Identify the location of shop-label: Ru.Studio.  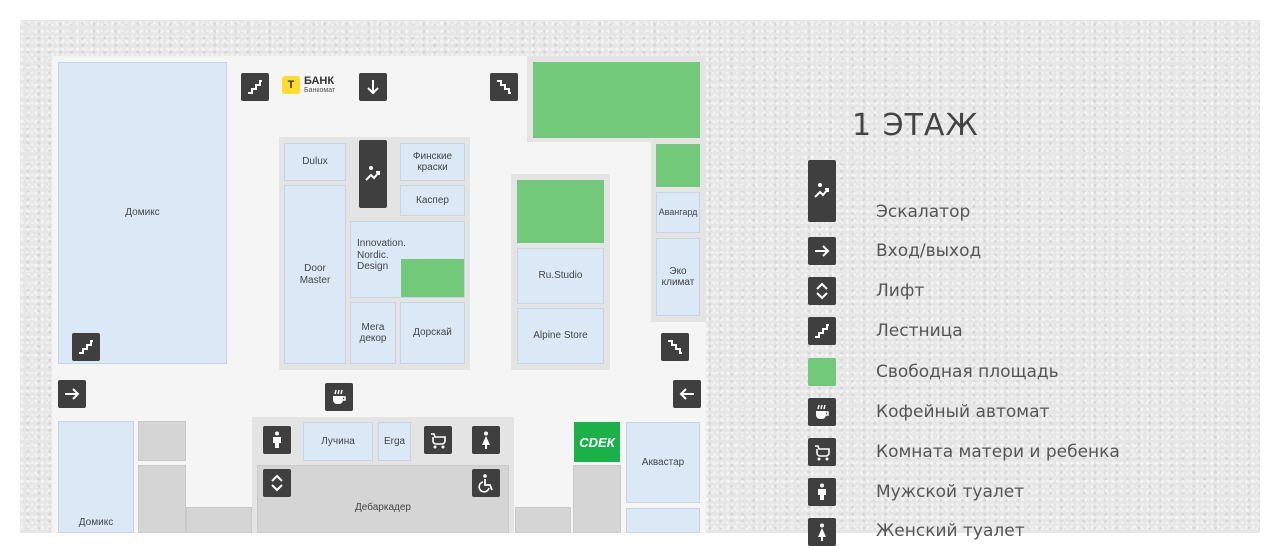
(560, 276).